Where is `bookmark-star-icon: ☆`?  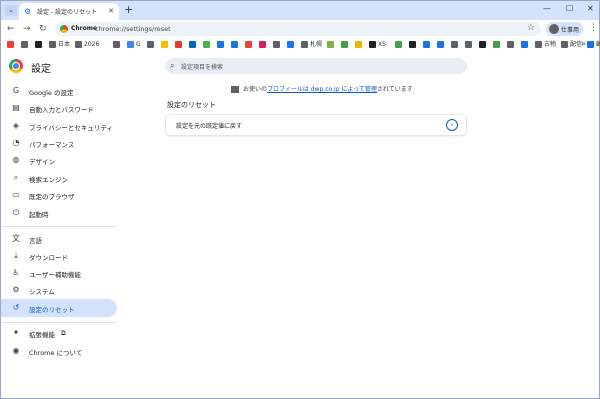
bookmark-star-icon: ☆ is located at coordinates (531, 28).